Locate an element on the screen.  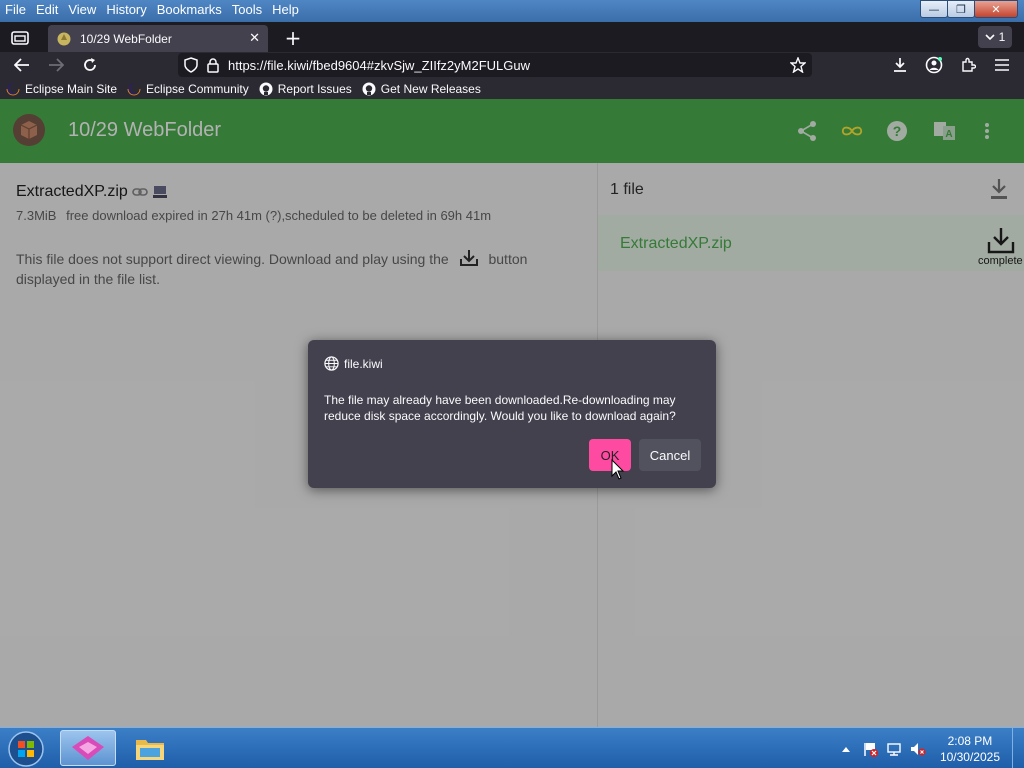
tab-close-icon: ✕ is located at coordinates (254, 38).